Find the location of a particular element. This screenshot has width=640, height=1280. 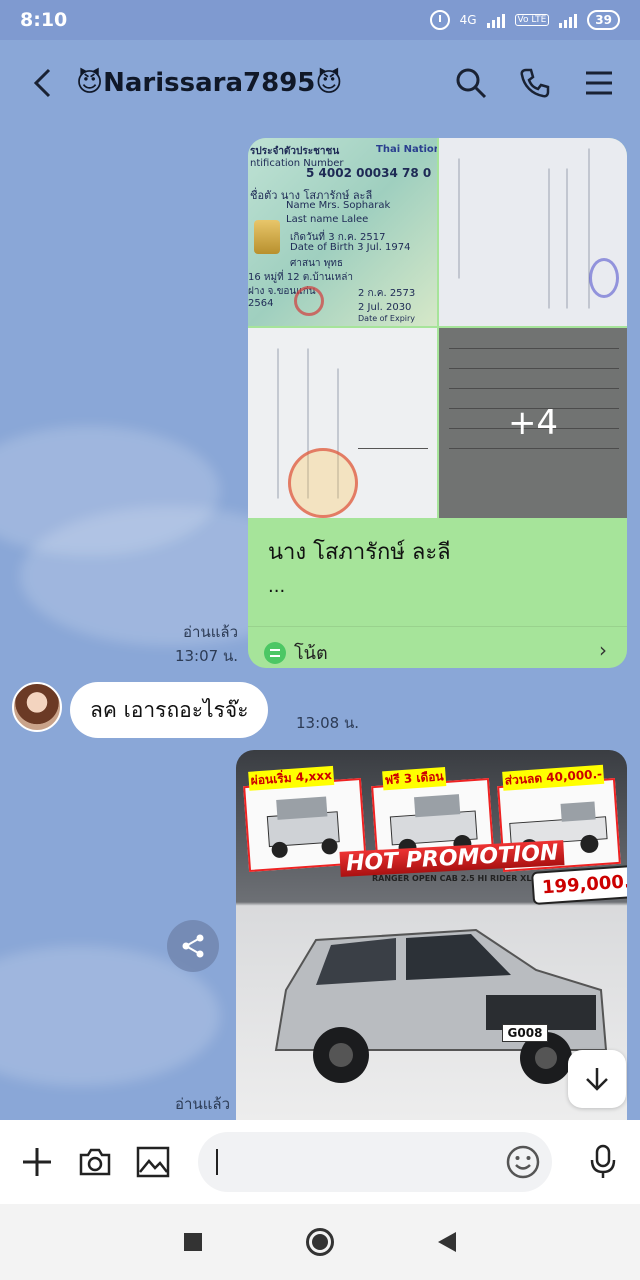

emoji-button is located at coordinates (523, 1164).